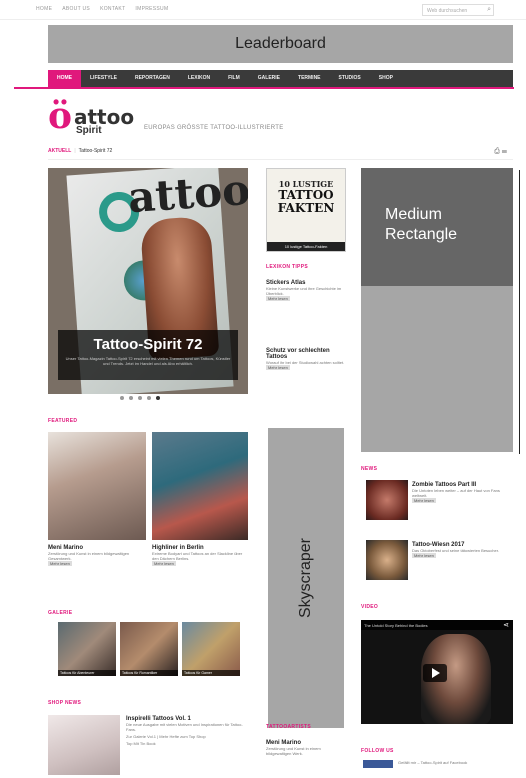 This screenshot has width=526, height=778. What do you see at coordinates (44, 9) in the screenshot?
I see `top-link-home: HOME` at bounding box center [44, 9].